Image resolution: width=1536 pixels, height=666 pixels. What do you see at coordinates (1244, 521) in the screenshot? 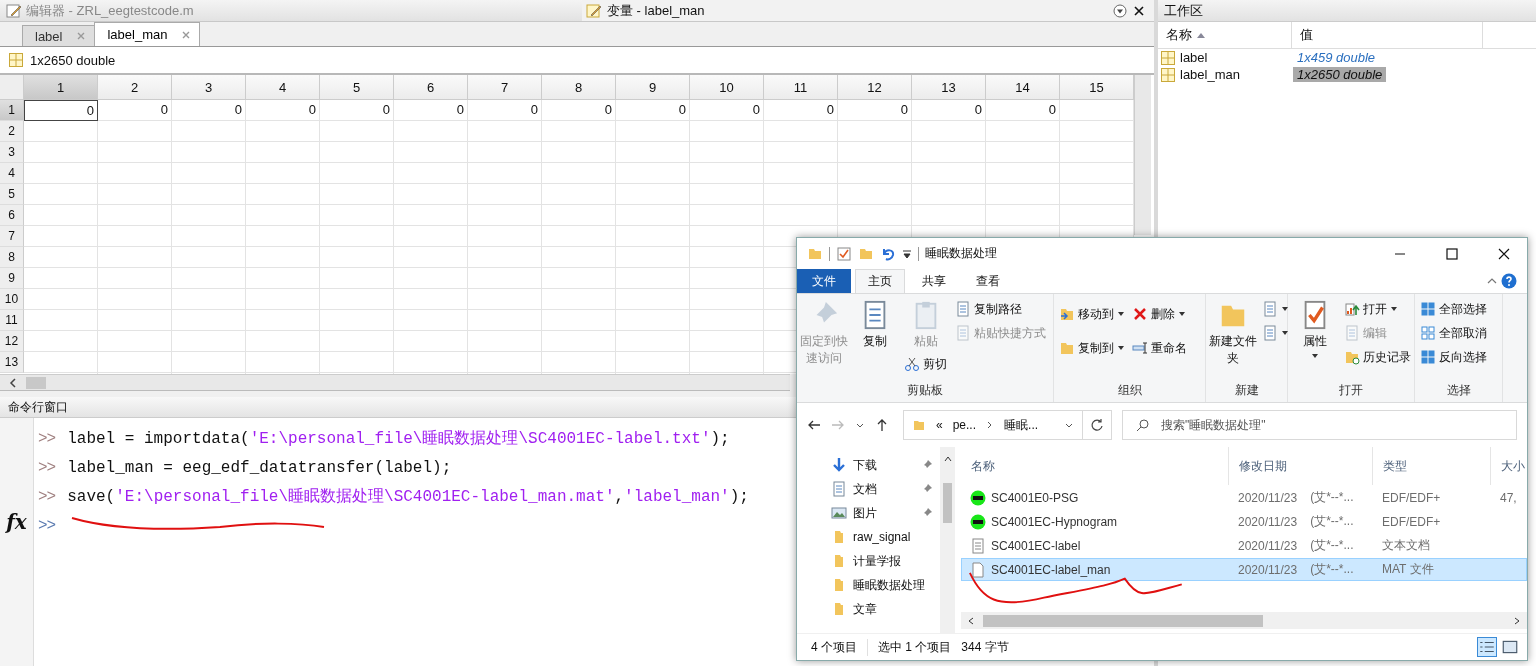
I see `file-row: SC4001EC-Hypnogram 2020/11/23 (艾*--*... EDF/EDF+` at bounding box center [1244, 521].